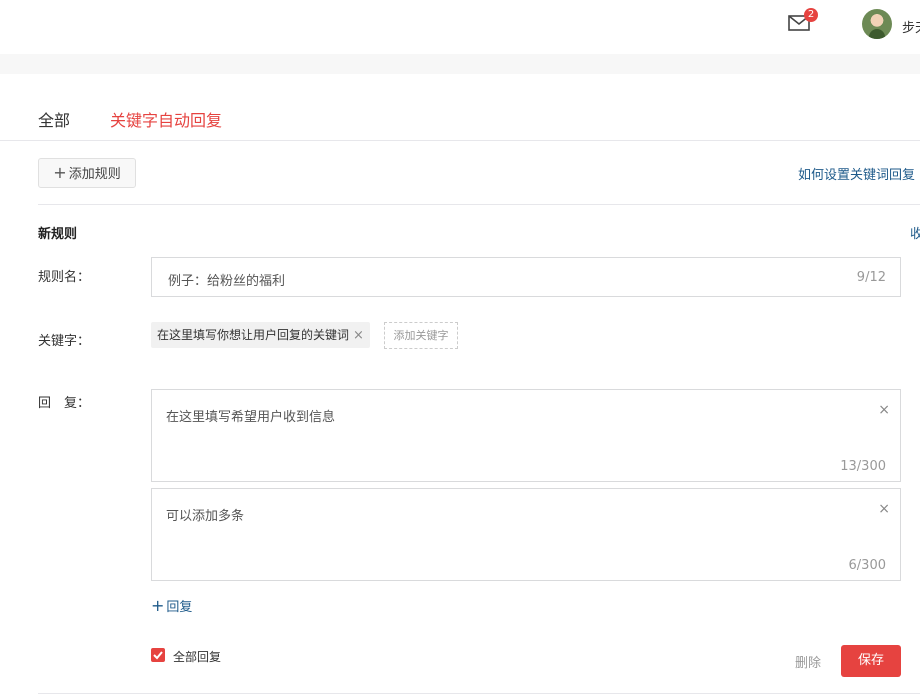 The width and height of the screenshot is (920, 697). What do you see at coordinates (871, 661) in the screenshot?
I see `save-button: 保存` at bounding box center [871, 661].